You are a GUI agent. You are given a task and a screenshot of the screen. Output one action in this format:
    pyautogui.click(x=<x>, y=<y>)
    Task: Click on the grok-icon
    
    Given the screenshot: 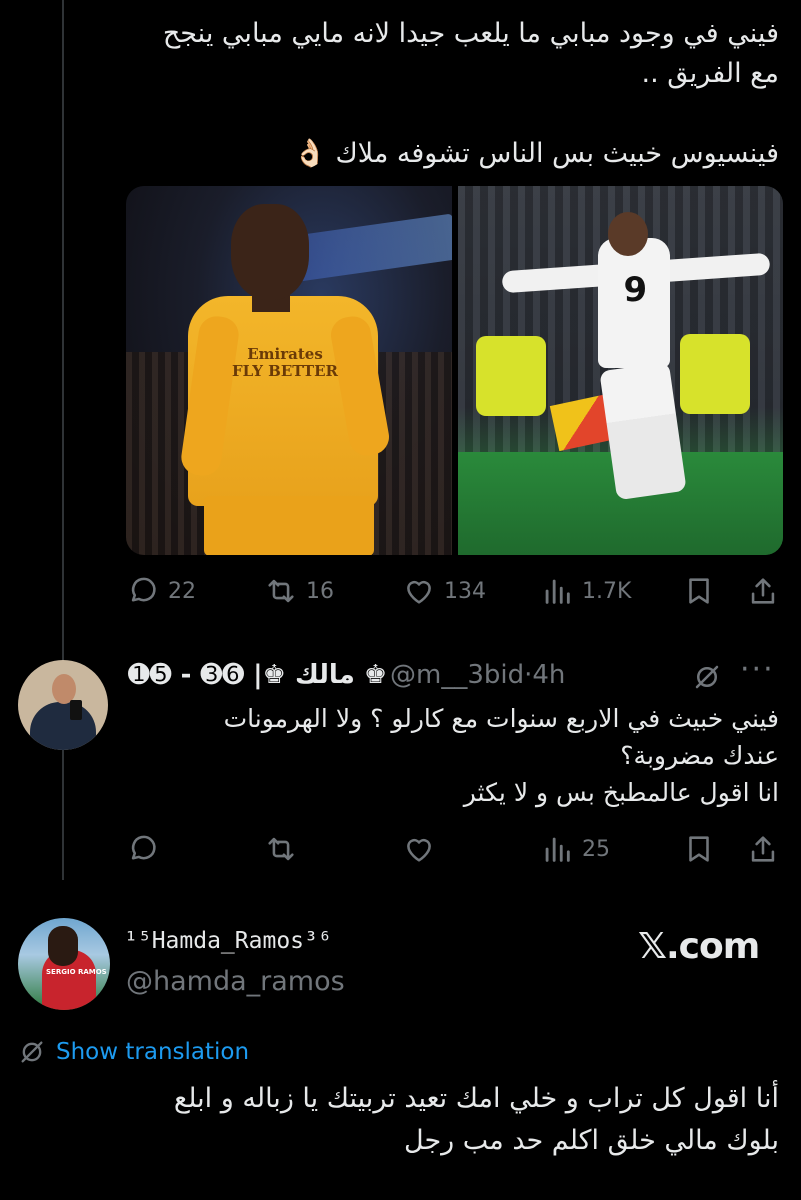 What is the action you would take?
    pyautogui.click(x=707, y=677)
    